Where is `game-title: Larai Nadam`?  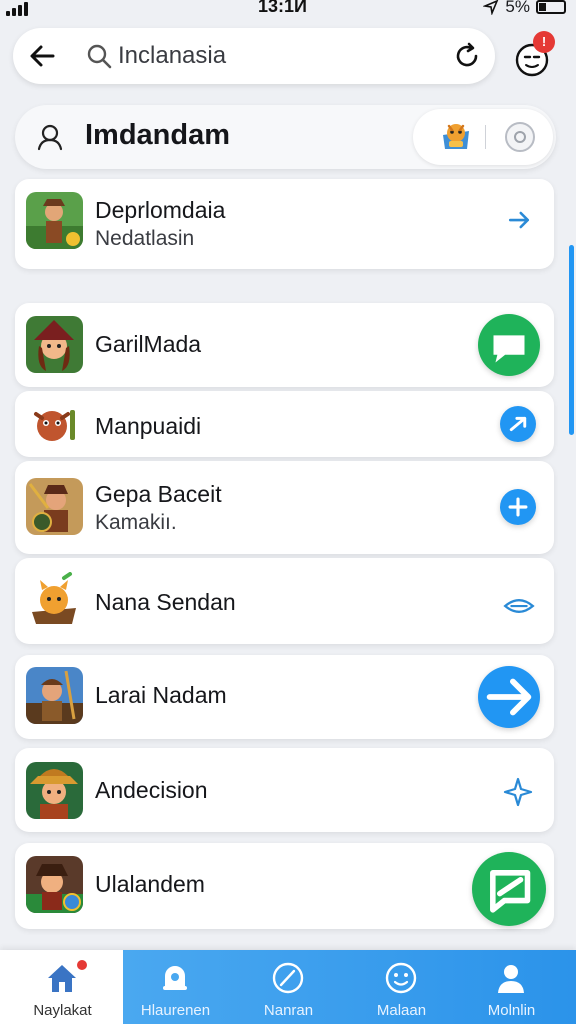 game-title: Larai Nadam is located at coordinates (161, 695).